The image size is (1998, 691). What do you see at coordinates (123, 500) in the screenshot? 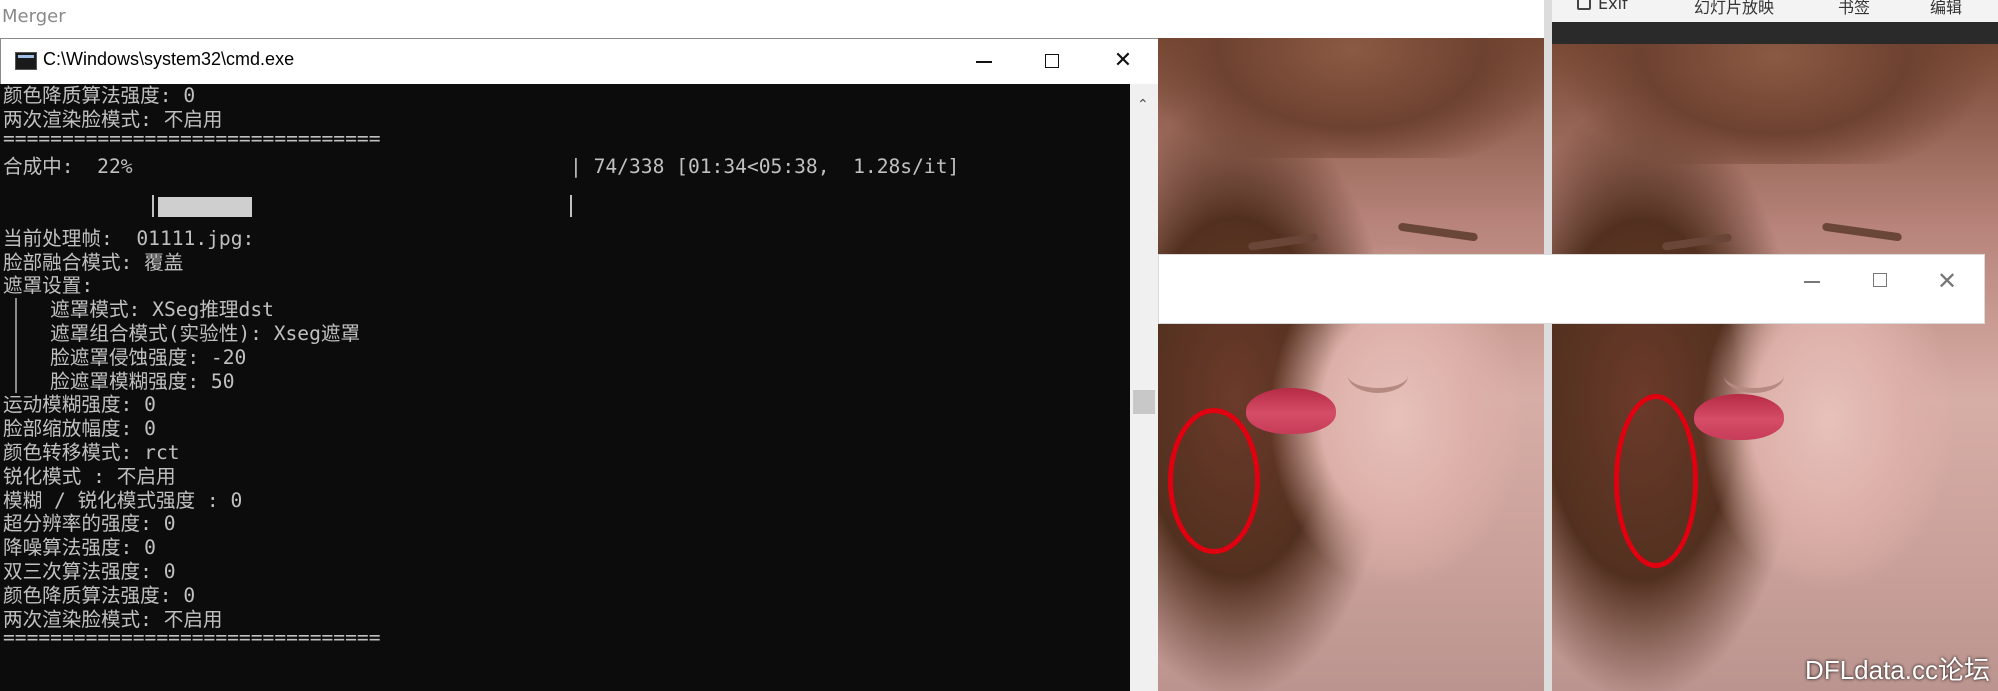
I see `console-line: 模糊 / 锐化模式强度 : 0` at bounding box center [123, 500].